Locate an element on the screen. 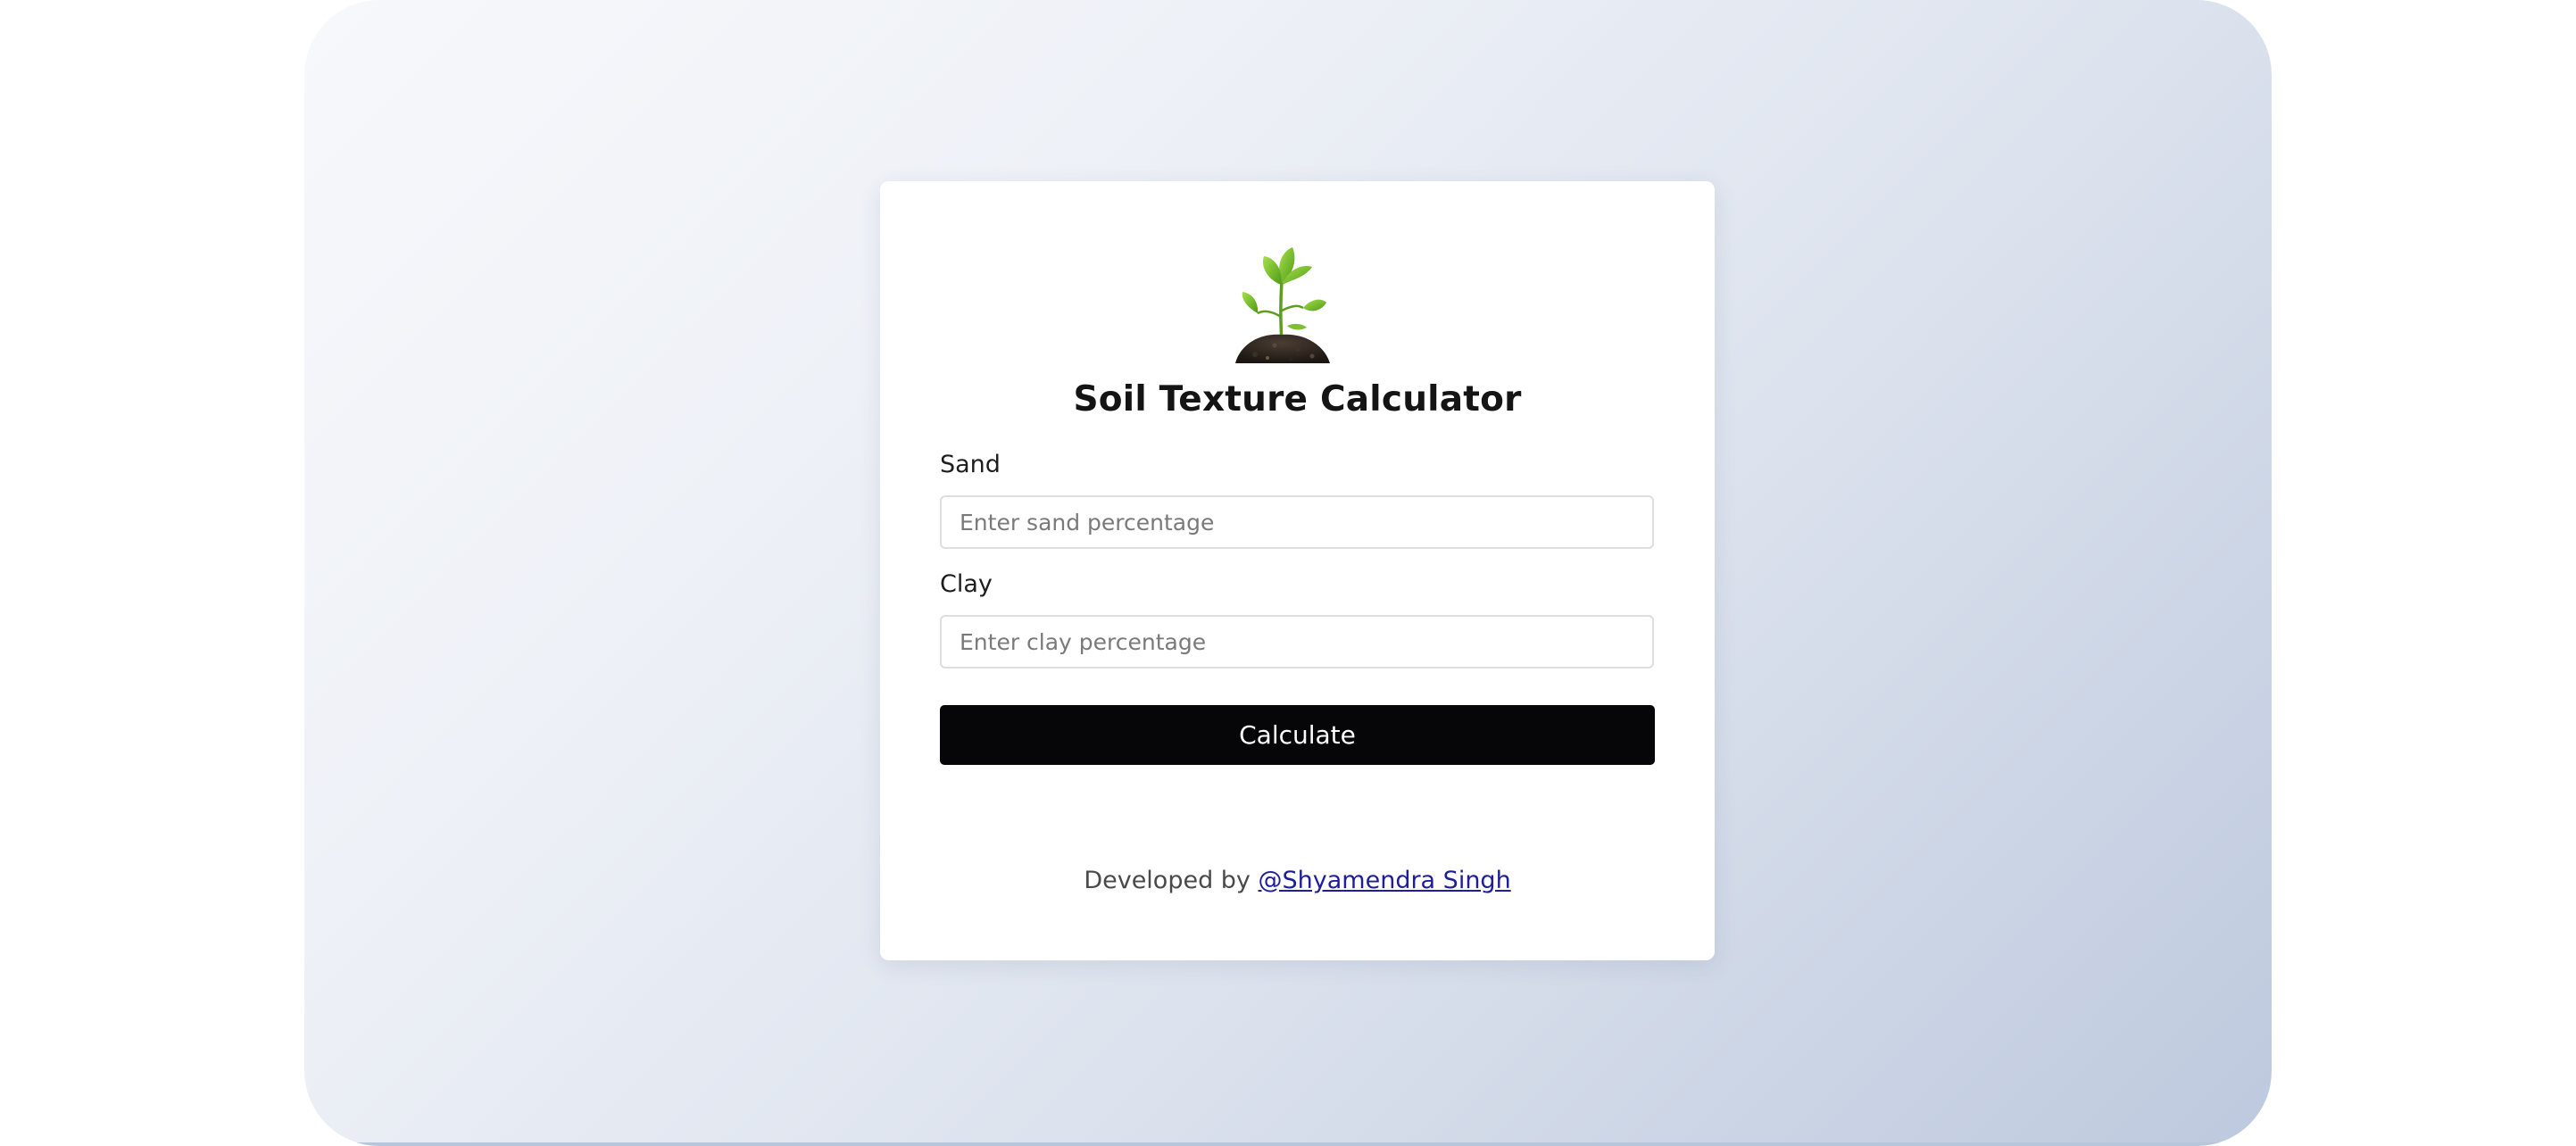 The height and width of the screenshot is (1146, 2576). sand-label: Sand is located at coordinates (971, 464).